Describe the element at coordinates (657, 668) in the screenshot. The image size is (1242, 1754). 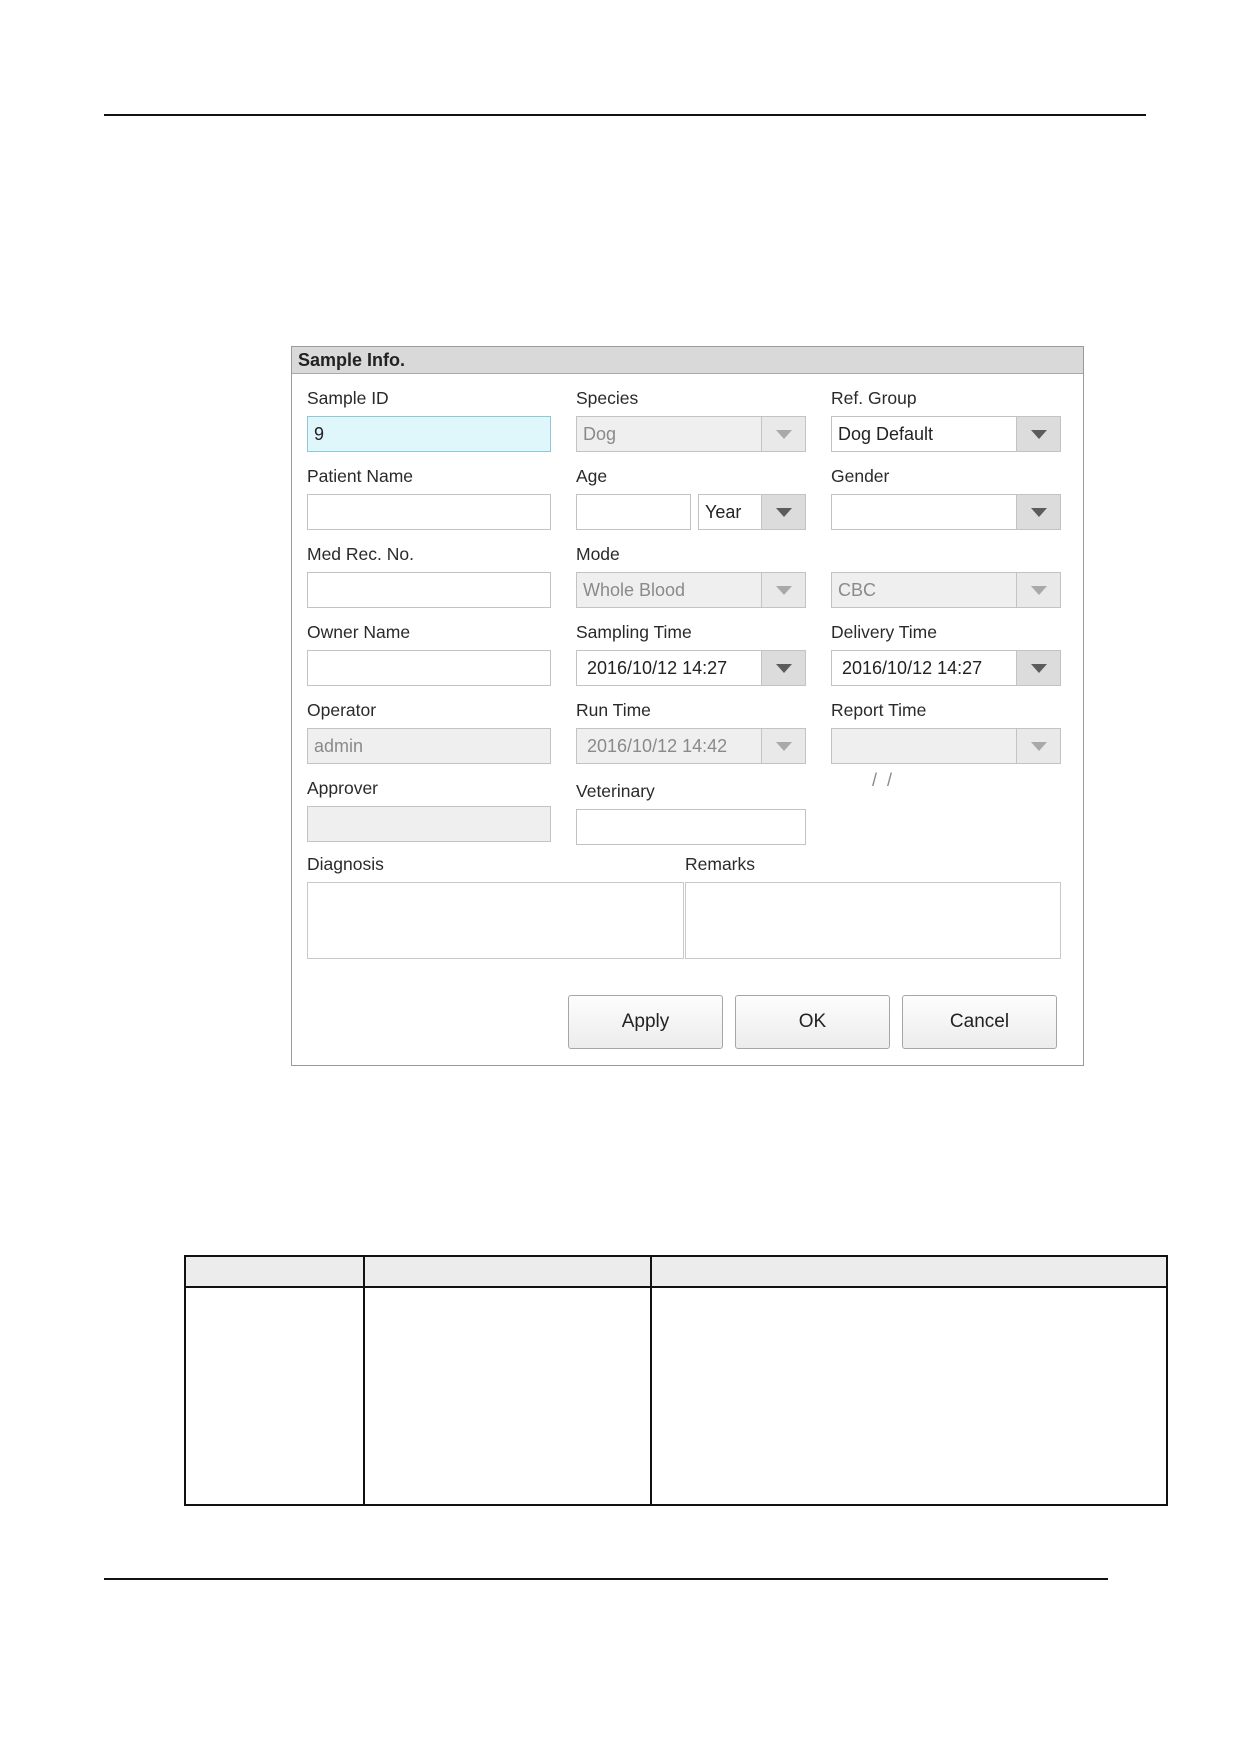
I see `sampling-time-value: 2016/10/12 14:27` at that location.